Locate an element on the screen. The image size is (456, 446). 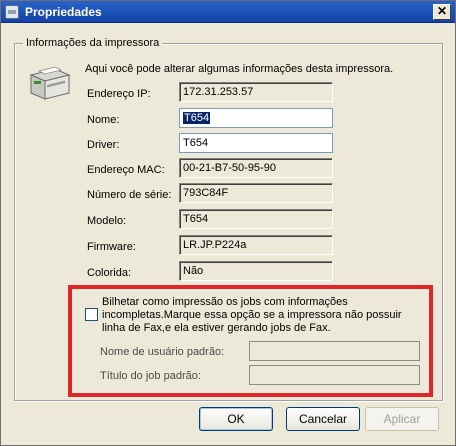
default-job-input is located at coordinates (334, 375).